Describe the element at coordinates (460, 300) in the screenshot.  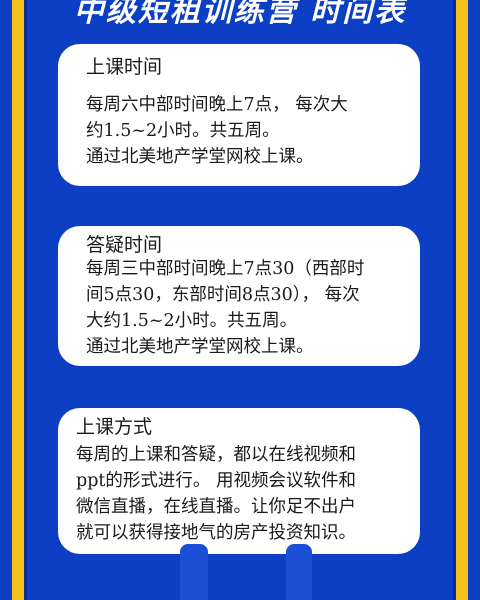
I see `right-border-stripe` at that location.